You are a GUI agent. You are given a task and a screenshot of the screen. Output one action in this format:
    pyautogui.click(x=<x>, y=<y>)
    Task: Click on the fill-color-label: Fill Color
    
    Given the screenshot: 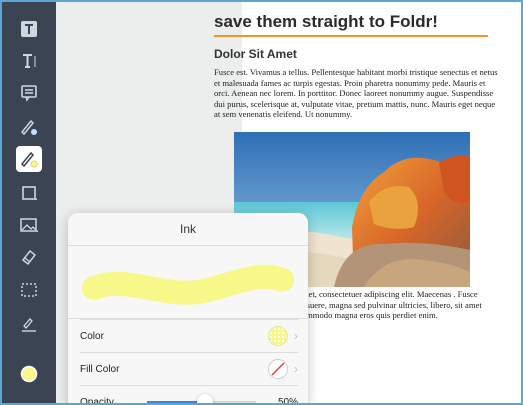 What is the action you would take?
    pyautogui.click(x=100, y=369)
    